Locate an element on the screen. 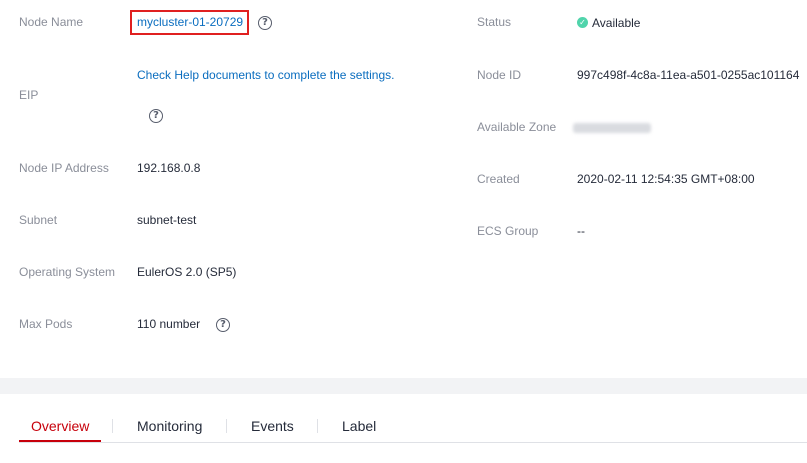 The height and width of the screenshot is (463, 807). max-pods-label: Max Pods is located at coordinates (46, 324).